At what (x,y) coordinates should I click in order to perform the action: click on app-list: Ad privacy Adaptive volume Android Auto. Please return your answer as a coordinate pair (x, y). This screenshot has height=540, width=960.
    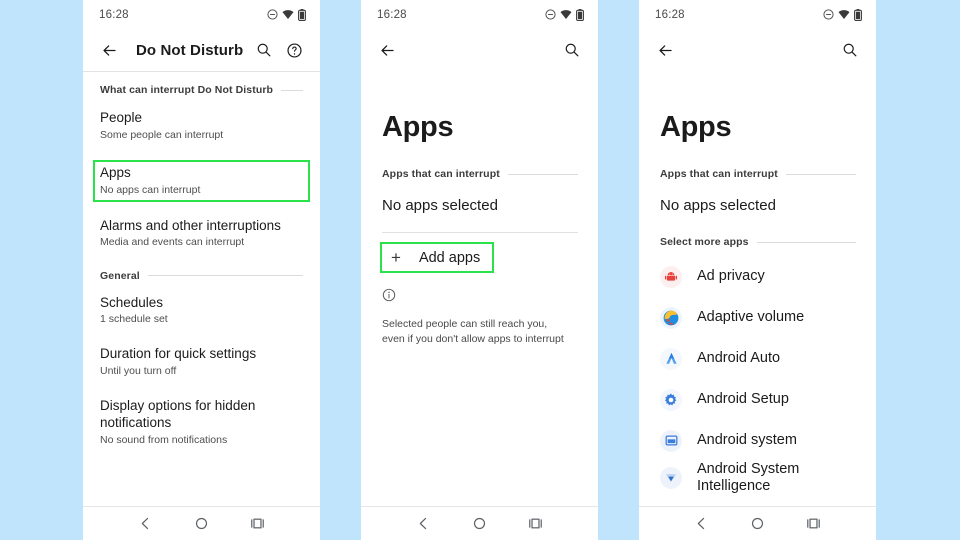
    Looking at the image, I should click on (758, 375).